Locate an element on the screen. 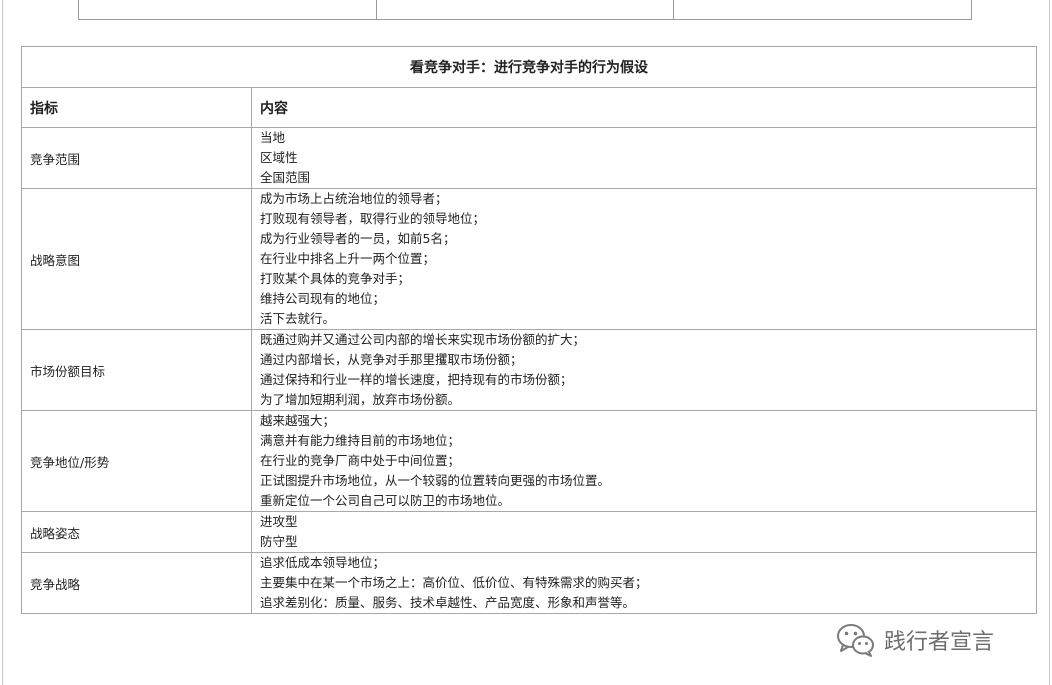 Image resolution: width=1052 pixels, height=685 pixels. header-indicator: 指标 is located at coordinates (137, 108).